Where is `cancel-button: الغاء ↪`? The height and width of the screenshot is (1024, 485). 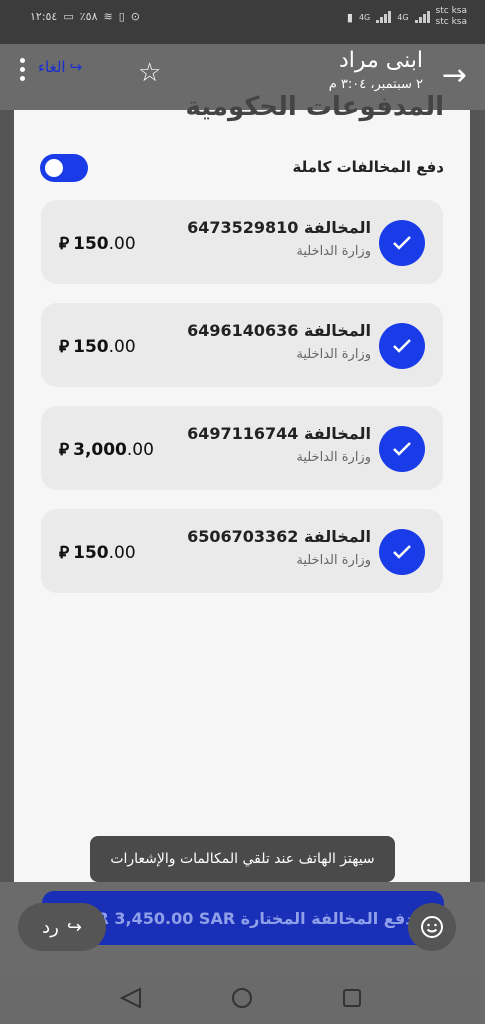 cancel-button: الغاء ↪ is located at coordinates (60, 67).